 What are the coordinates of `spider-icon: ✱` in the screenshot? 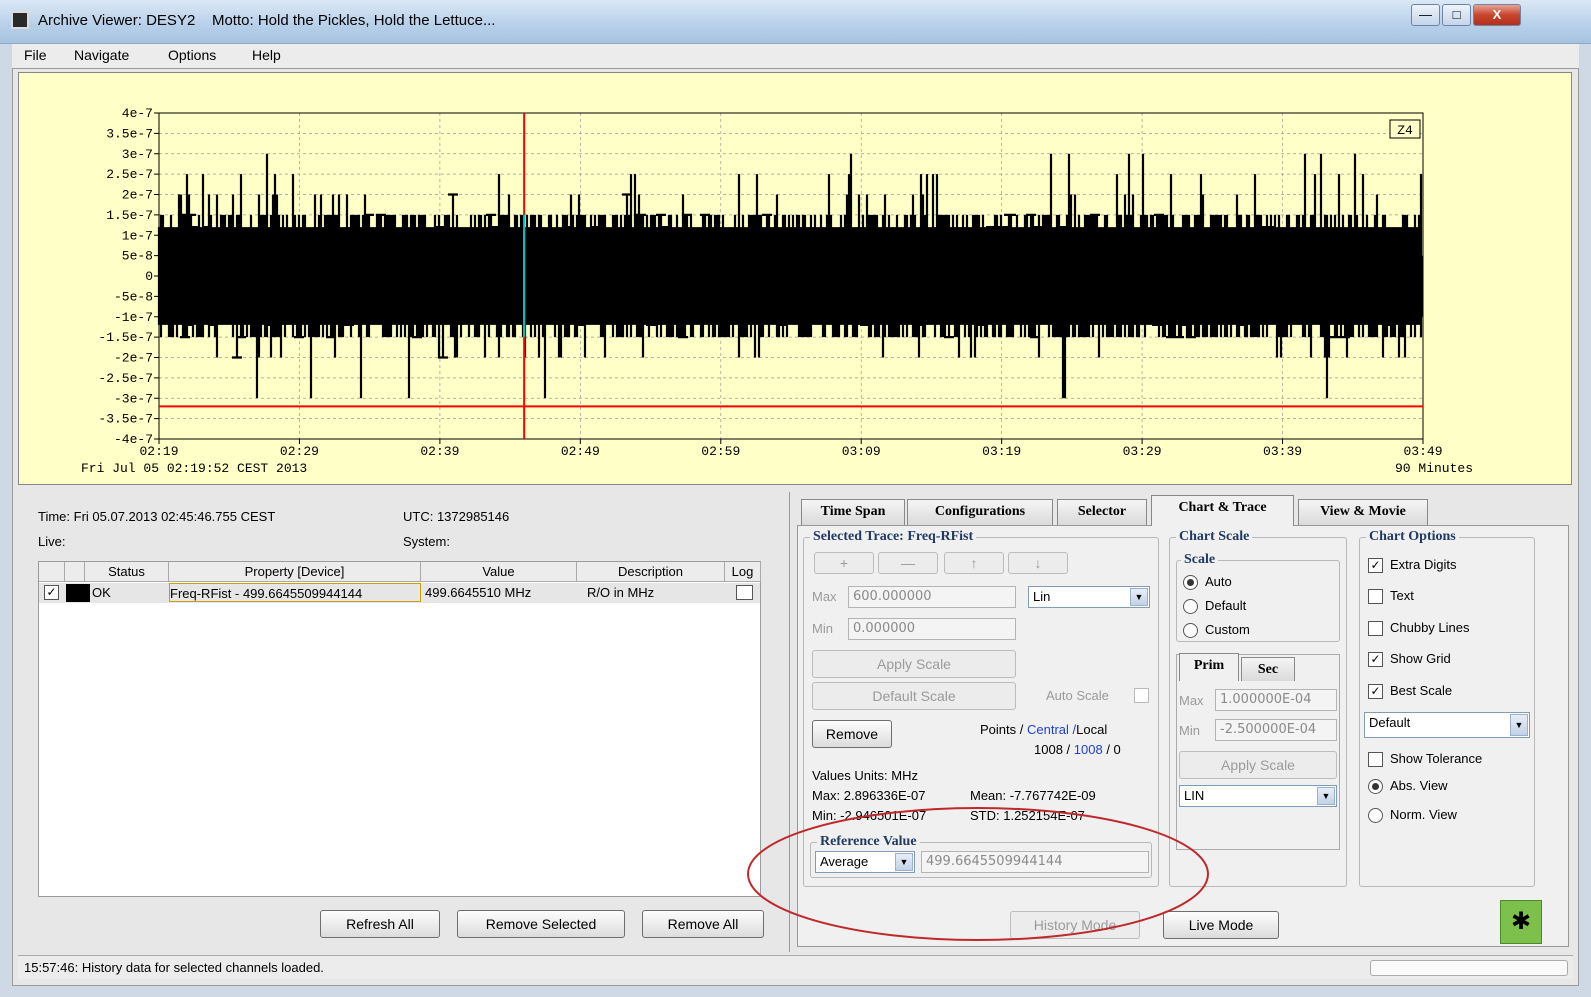 It's located at (1521, 922).